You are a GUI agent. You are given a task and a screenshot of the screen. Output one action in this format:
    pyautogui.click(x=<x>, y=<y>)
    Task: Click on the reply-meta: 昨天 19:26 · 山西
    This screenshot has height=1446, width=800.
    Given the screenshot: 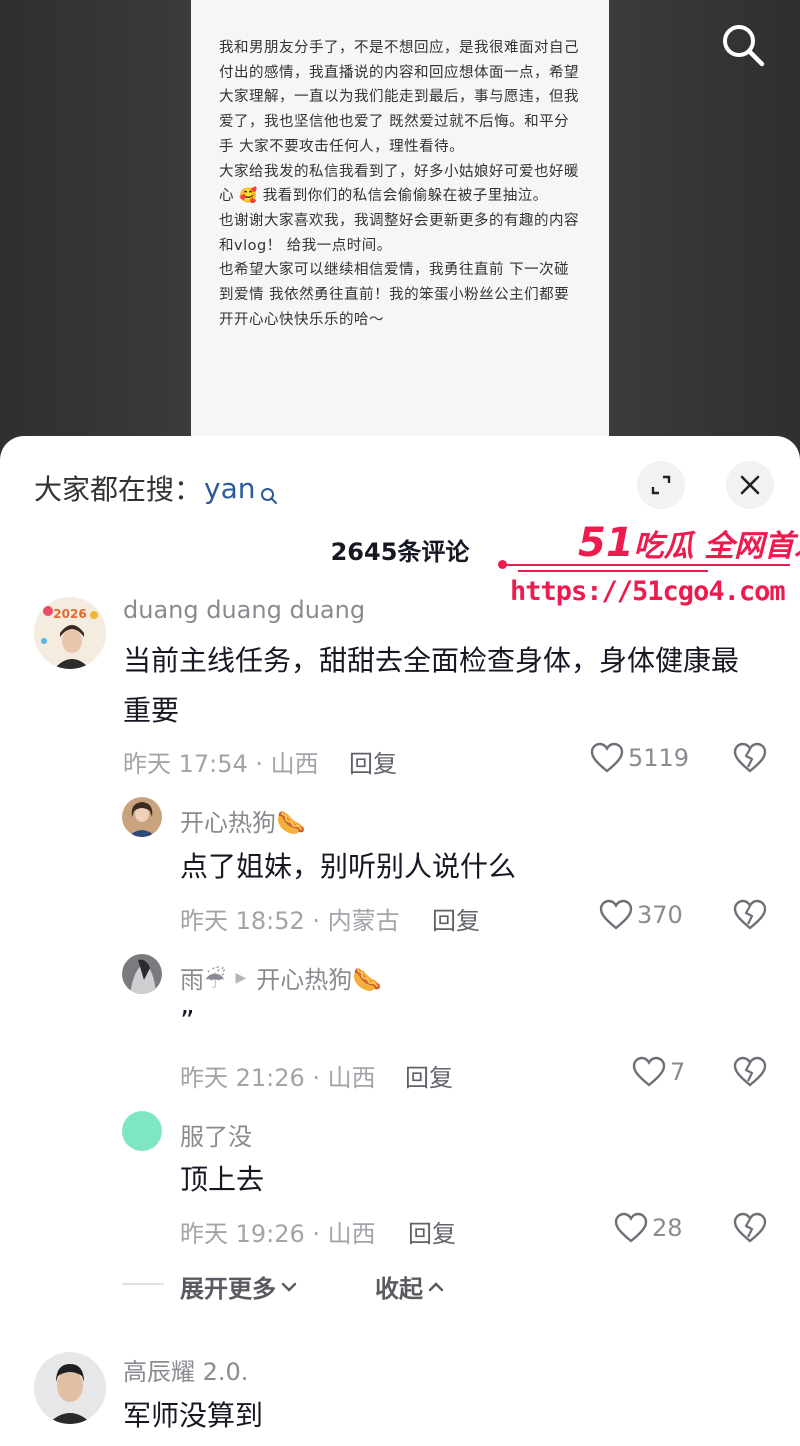 What is the action you would take?
    pyautogui.click(x=278, y=1234)
    